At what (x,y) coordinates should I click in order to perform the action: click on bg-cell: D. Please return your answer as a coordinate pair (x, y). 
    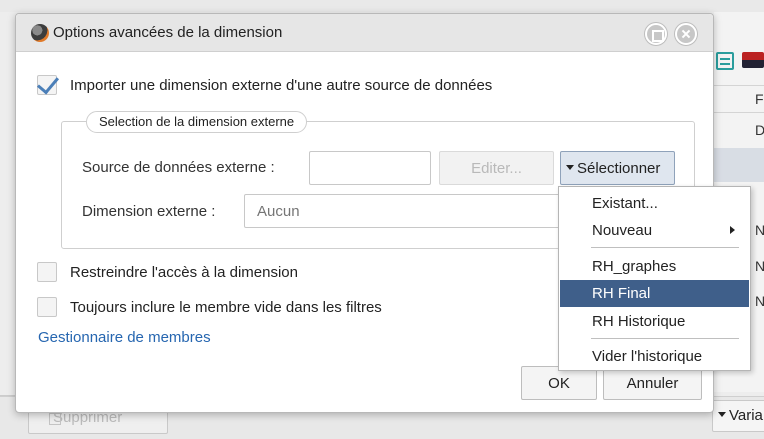
    Looking at the image, I should click on (759, 130).